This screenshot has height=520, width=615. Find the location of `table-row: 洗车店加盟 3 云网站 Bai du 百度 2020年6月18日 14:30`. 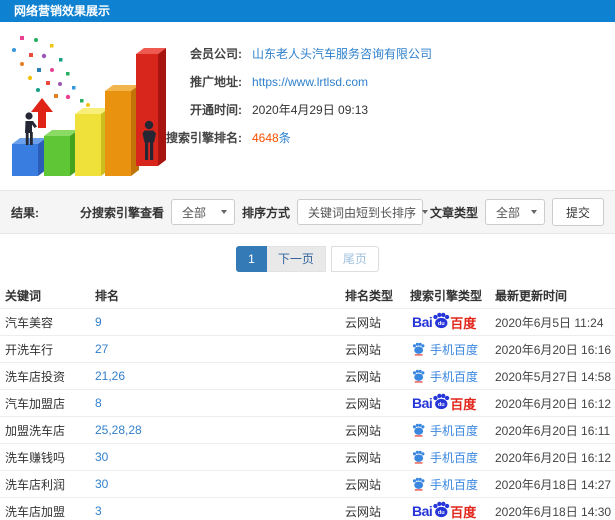

table-row: 洗车店加盟 3 云网站 Bai du 百度 2020年6月18日 14:30 is located at coordinates (307, 508).